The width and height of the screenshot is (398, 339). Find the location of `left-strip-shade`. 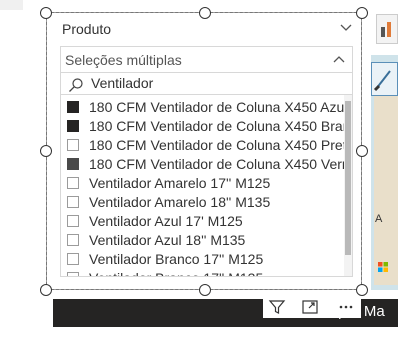

left-strip-shade is located at coordinates (11, 5).